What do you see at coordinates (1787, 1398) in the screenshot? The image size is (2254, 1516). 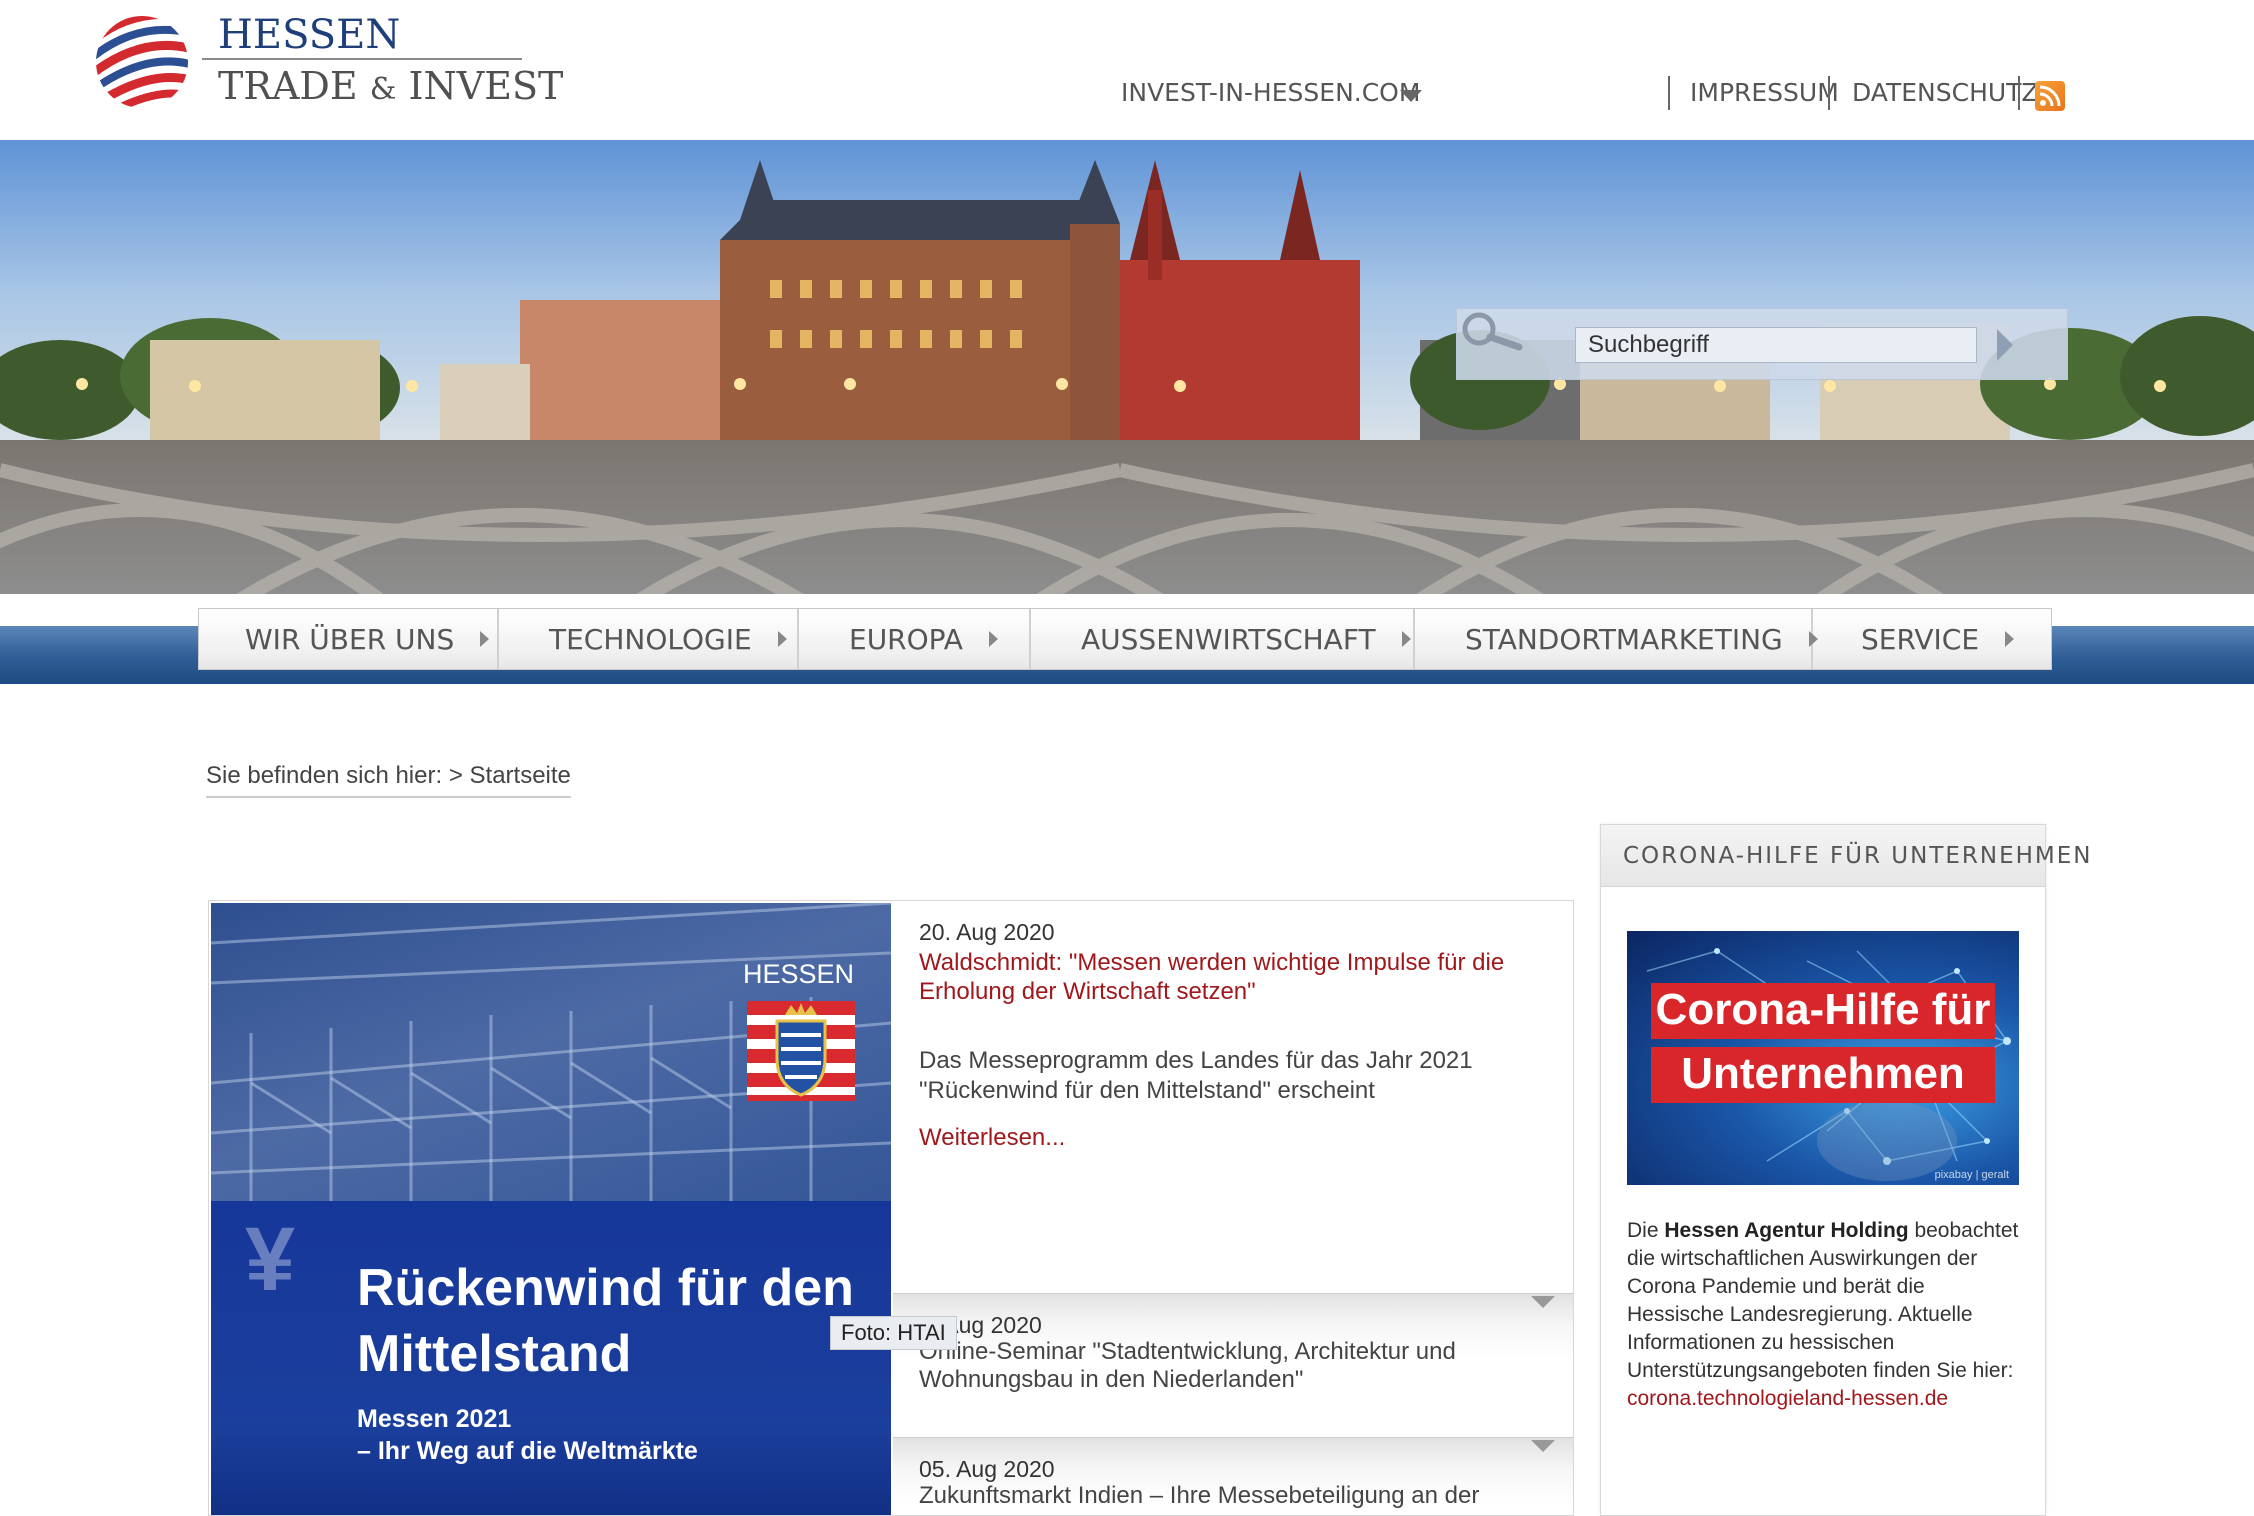 I see `corona-hilfe-link: corona.technologieland-hessen.de` at bounding box center [1787, 1398].